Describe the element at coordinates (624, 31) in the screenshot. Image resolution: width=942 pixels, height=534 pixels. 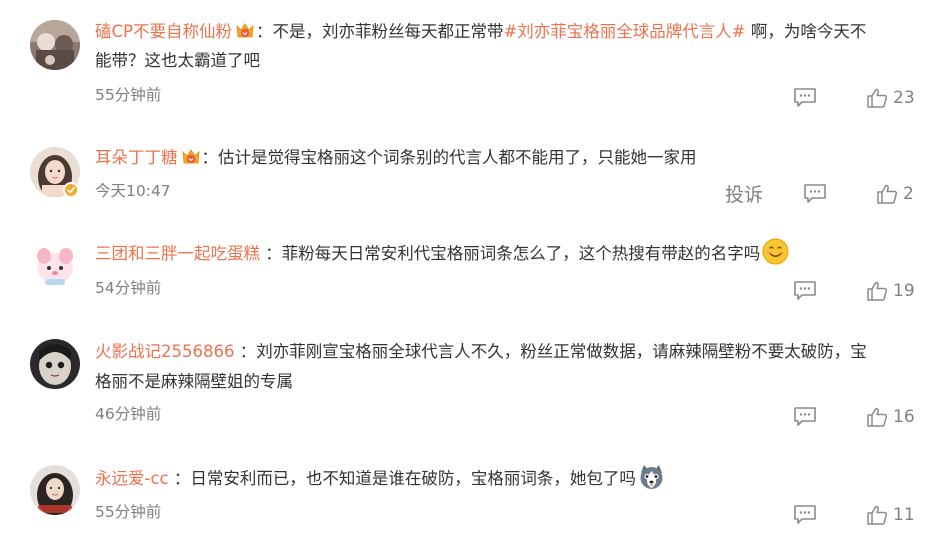
I see `topic-link: #刘亦菲宝格丽全球品牌代言人#` at that location.